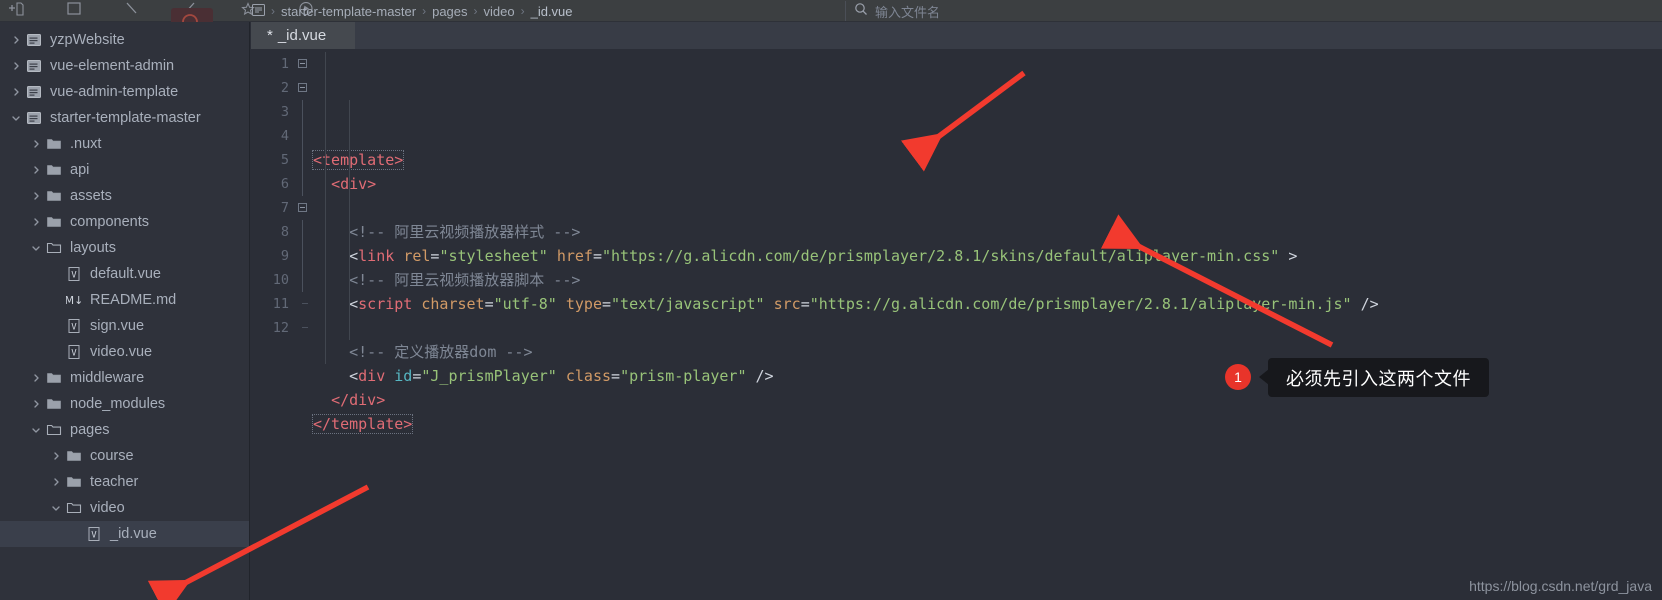  What do you see at coordinates (112, 456) in the screenshot?
I see `tree-item-label: course` at bounding box center [112, 456].